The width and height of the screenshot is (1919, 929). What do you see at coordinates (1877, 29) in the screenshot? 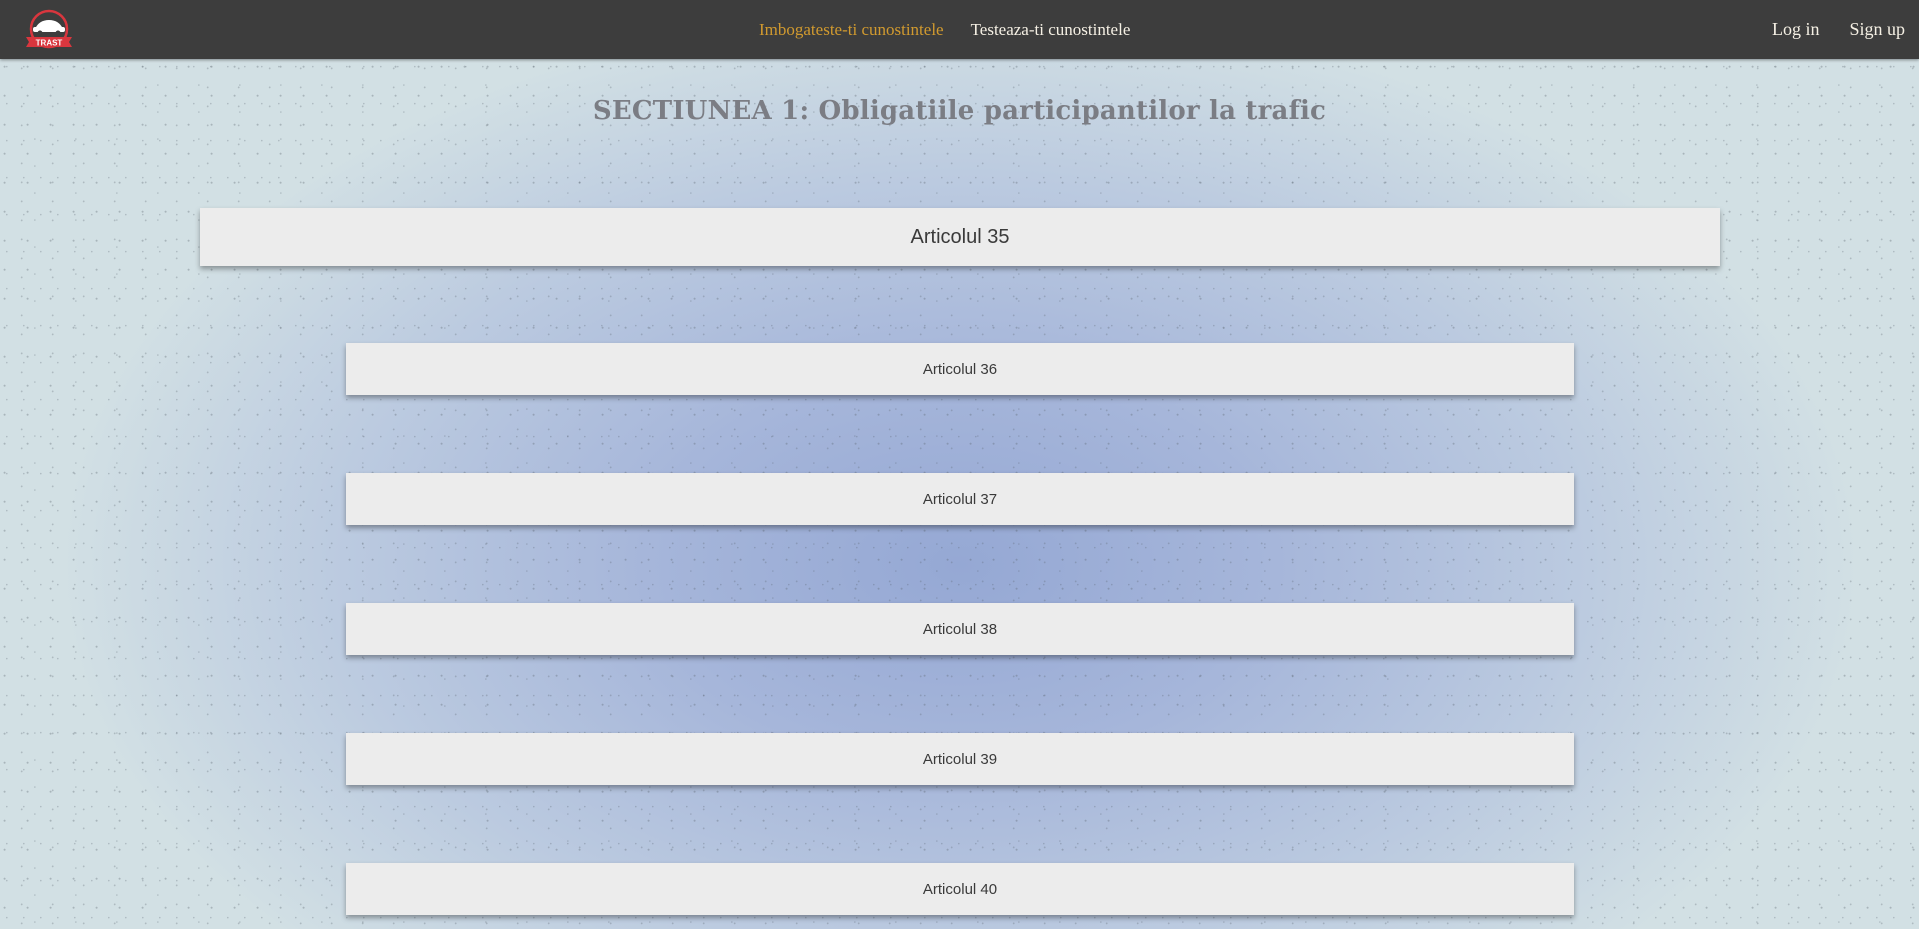
I see `signup-link: Sign up` at bounding box center [1877, 29].